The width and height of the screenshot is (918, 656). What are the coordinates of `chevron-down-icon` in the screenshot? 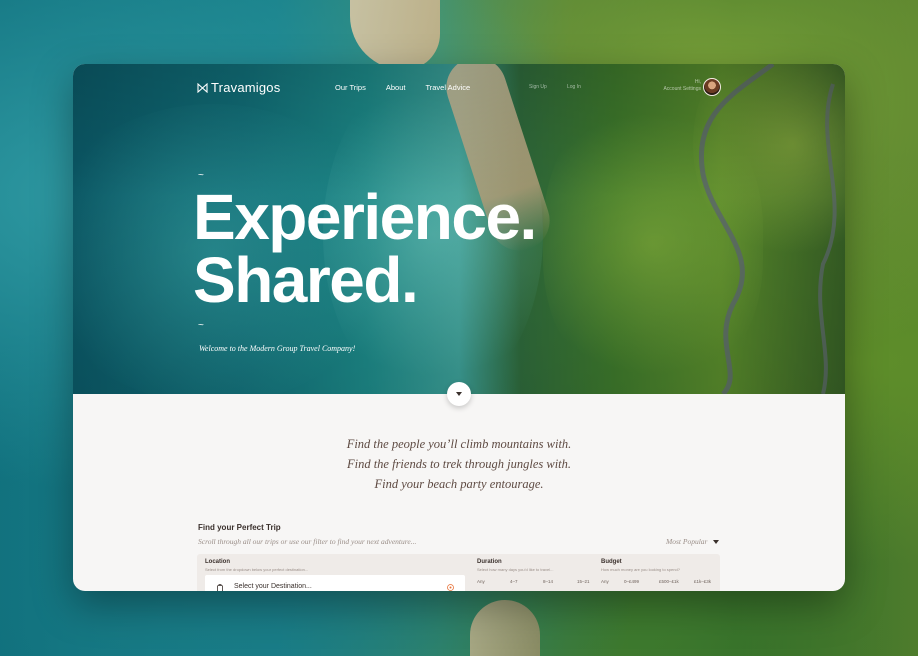 It's located at (459, 394).